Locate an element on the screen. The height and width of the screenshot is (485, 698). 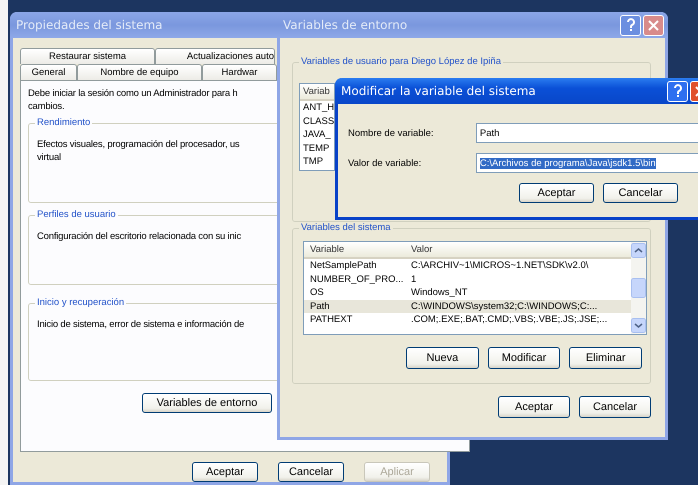
list-action-button: Nueva is located at coordinates (442, 358).